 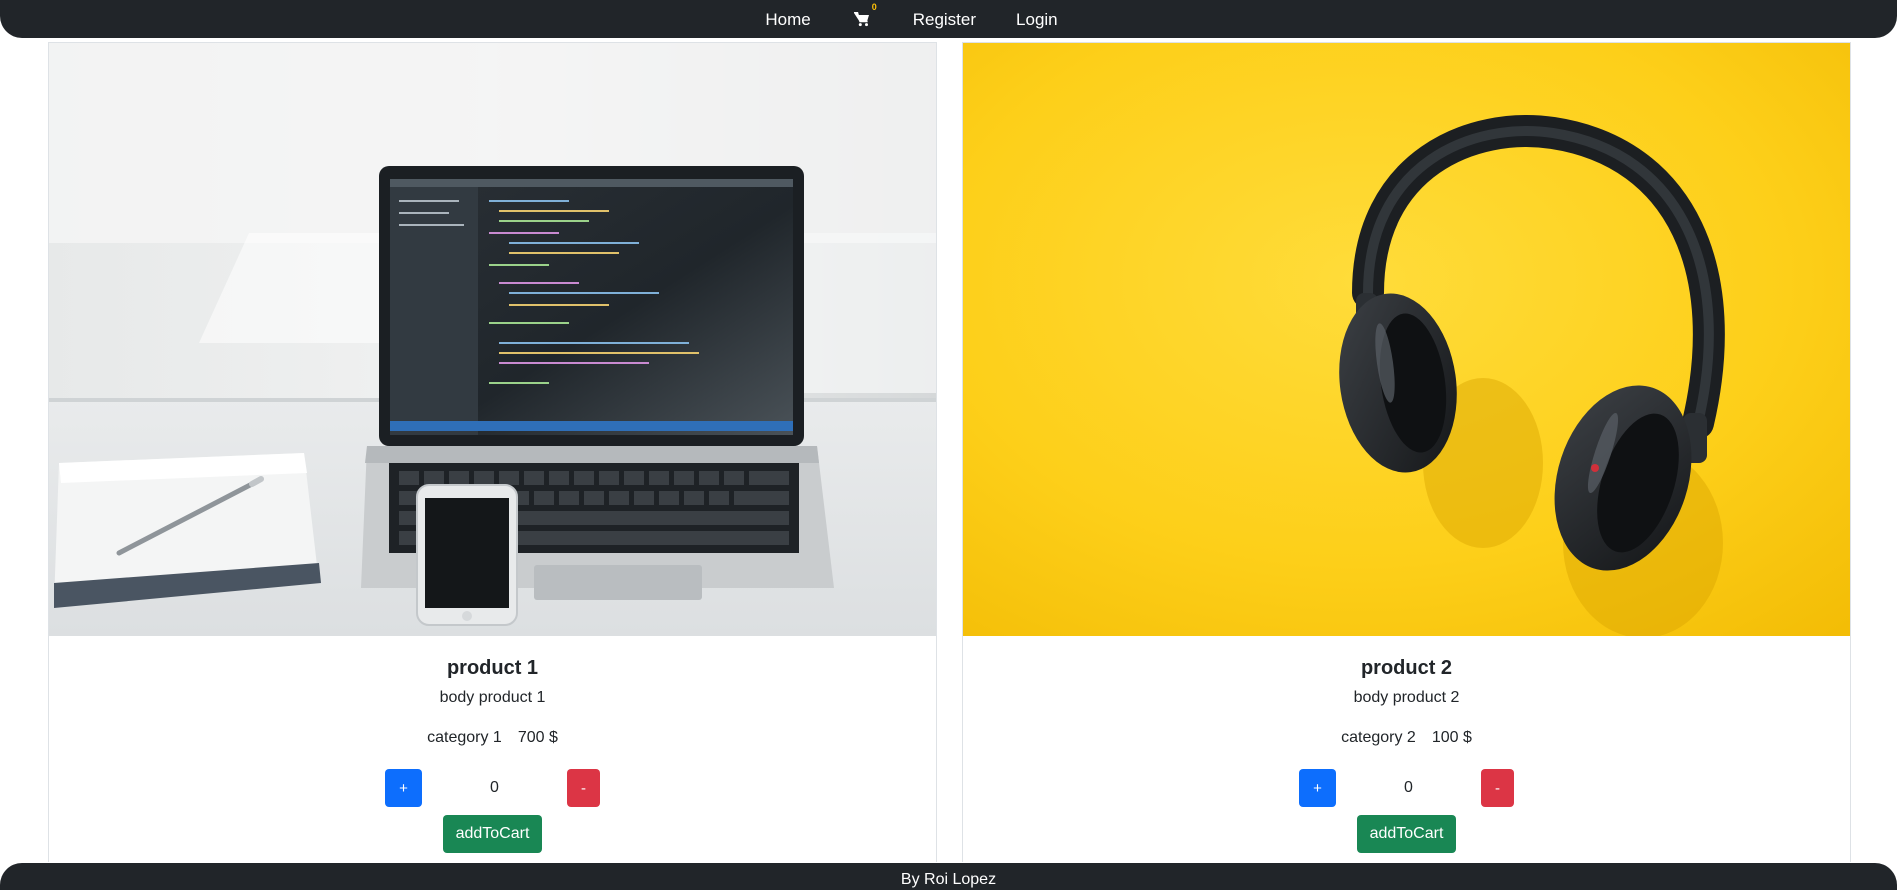 What do you see at coordinates (492, 668) in the screenshot?
I see `product-title: product 1` at bounding box center [492, 668].